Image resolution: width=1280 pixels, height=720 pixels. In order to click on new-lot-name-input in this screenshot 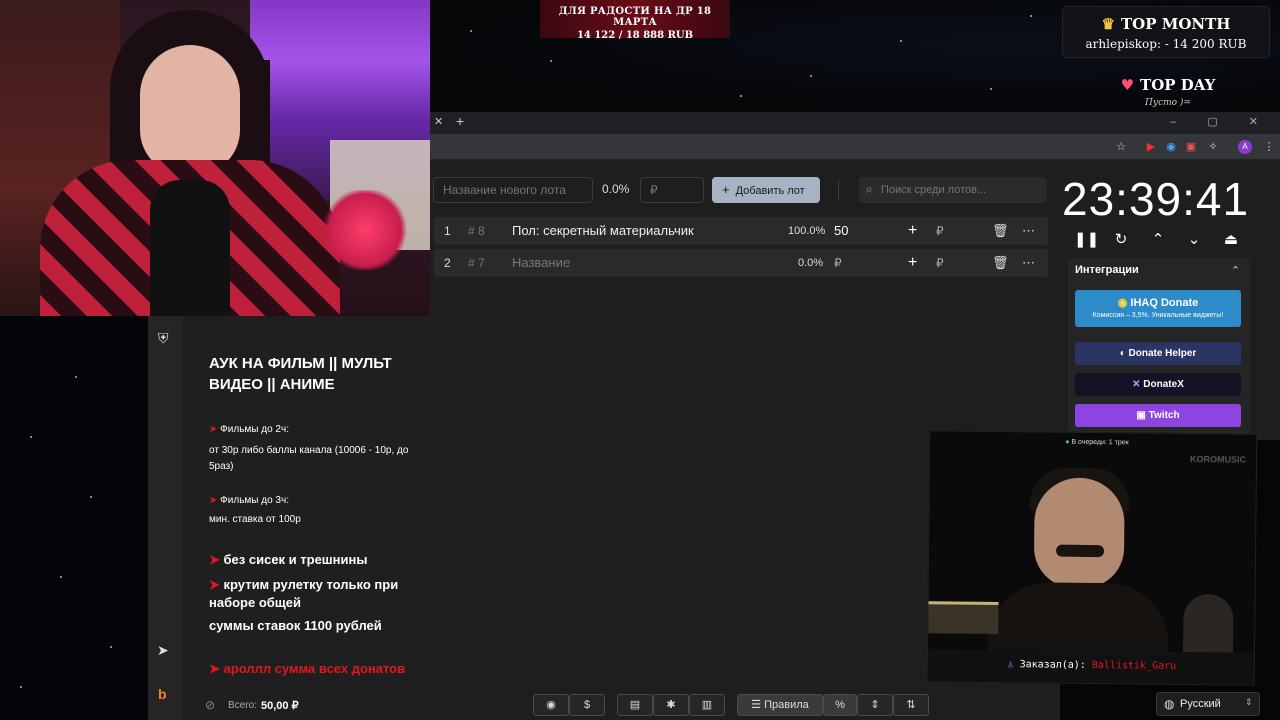, I will do `click(513, 190)`.